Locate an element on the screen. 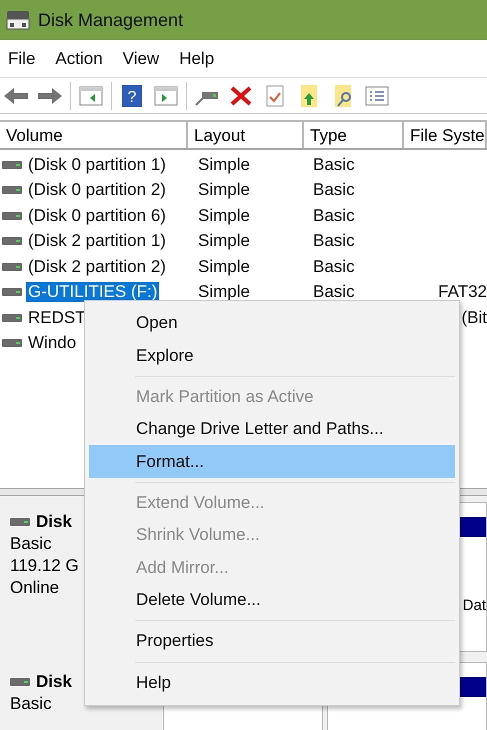 This screenshot has width=487, height=730. volume-name: REDST is located at coordinates (57, 318).